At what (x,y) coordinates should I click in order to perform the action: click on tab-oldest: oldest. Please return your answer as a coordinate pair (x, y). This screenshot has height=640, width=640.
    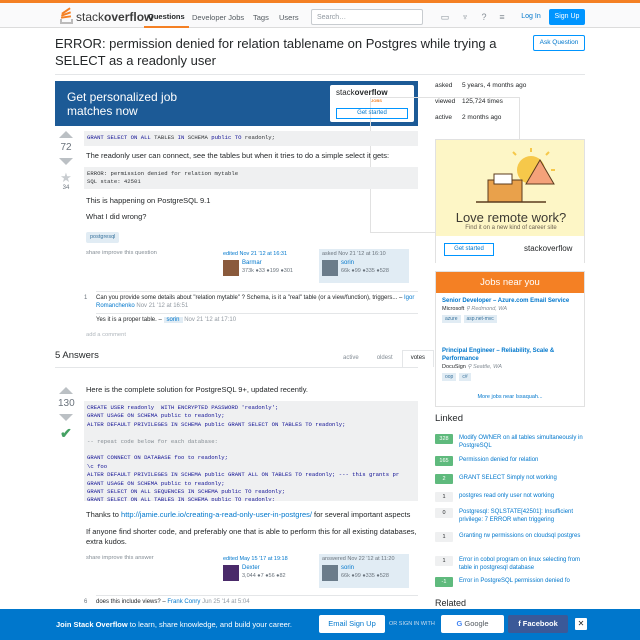
    Looking at the image, I should click on (385, 358).